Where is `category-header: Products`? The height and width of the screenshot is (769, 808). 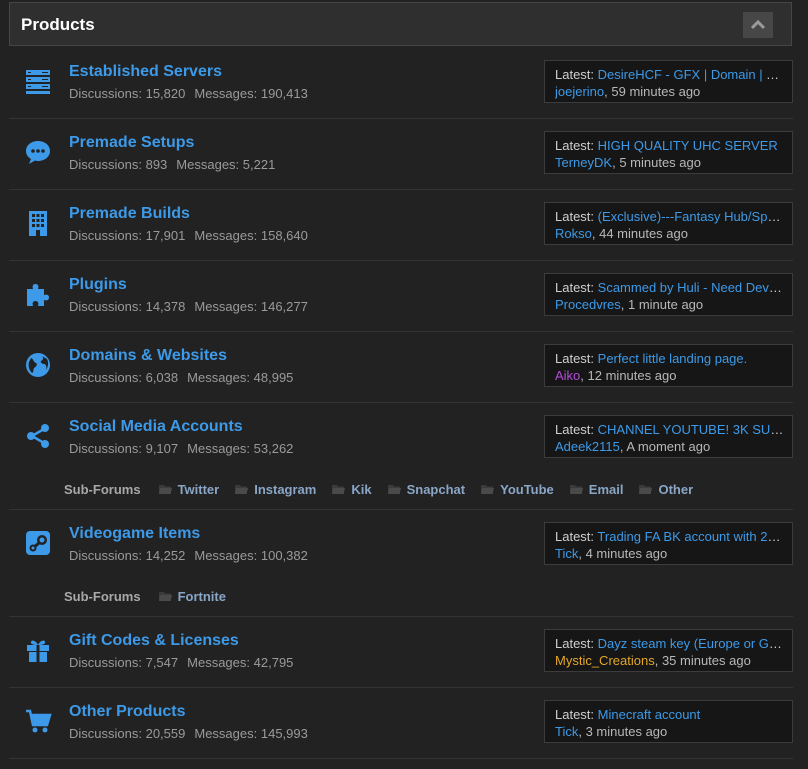 category-header: Products is located at coordinates (400, 24).